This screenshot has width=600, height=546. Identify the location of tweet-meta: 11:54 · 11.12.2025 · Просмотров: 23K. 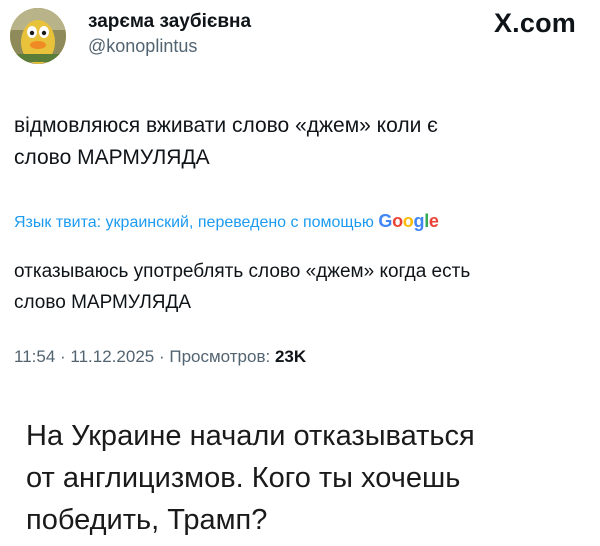
(160, 357).